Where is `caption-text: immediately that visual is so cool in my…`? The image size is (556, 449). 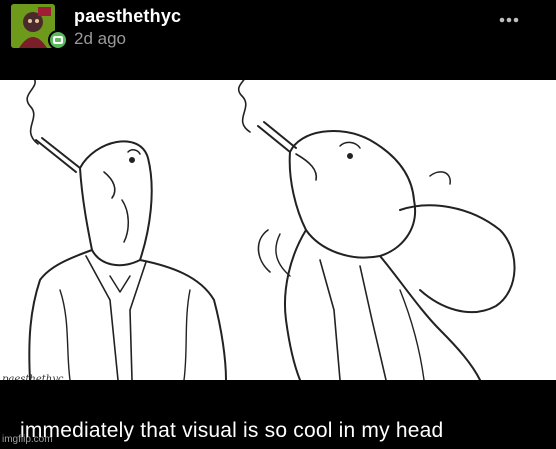 caption-text: immediately that visual is so cool in my… is located at coordinates (232, 430).